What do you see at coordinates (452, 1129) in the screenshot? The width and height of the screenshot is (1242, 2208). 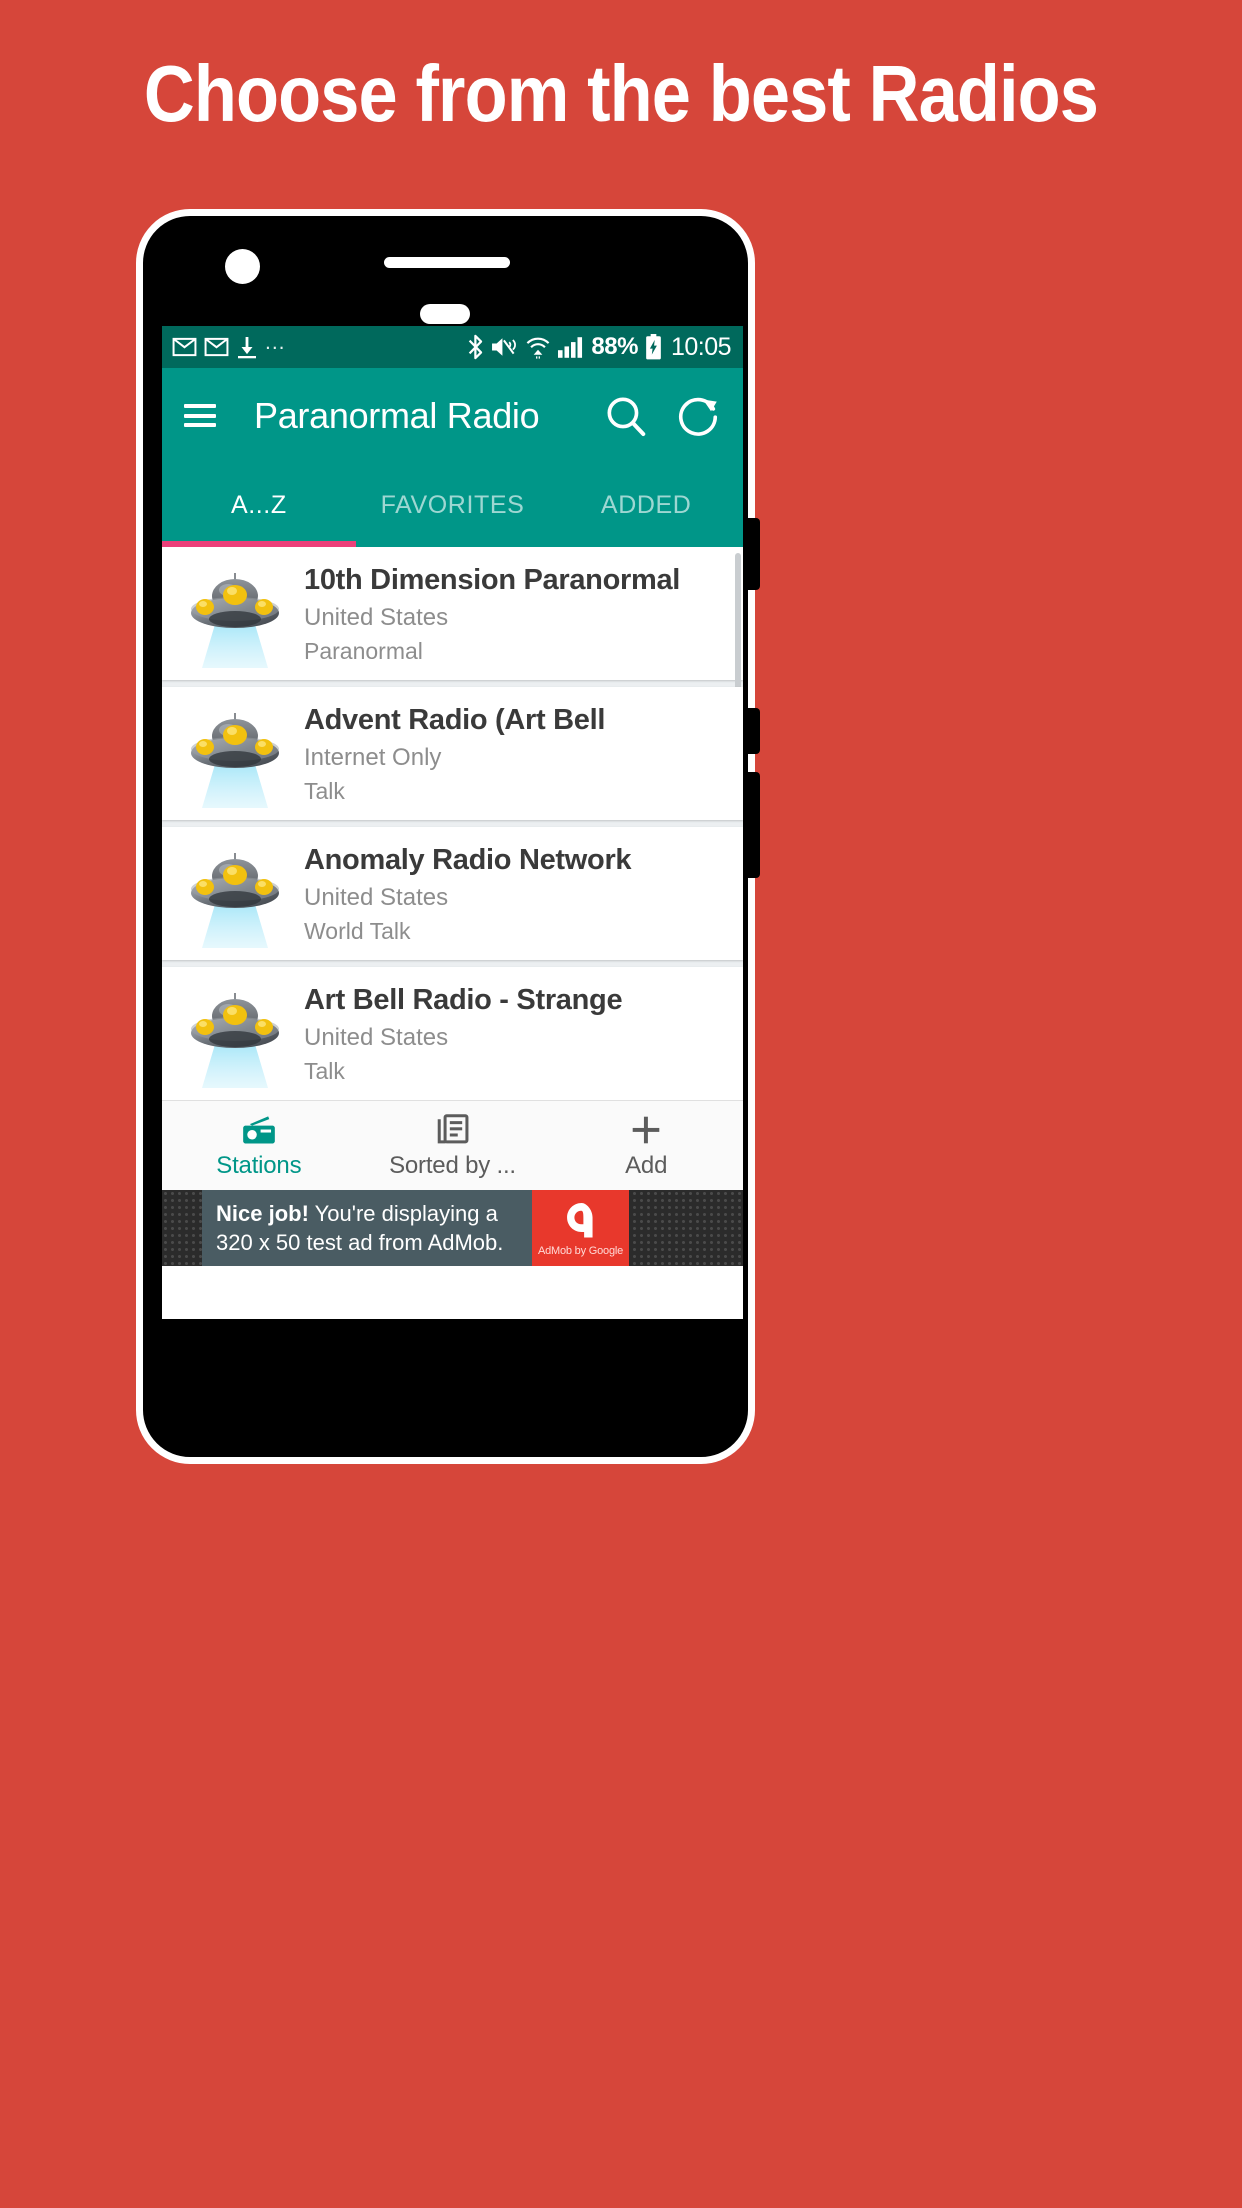 I see `list-icon` at bounding box center [452, 1129].